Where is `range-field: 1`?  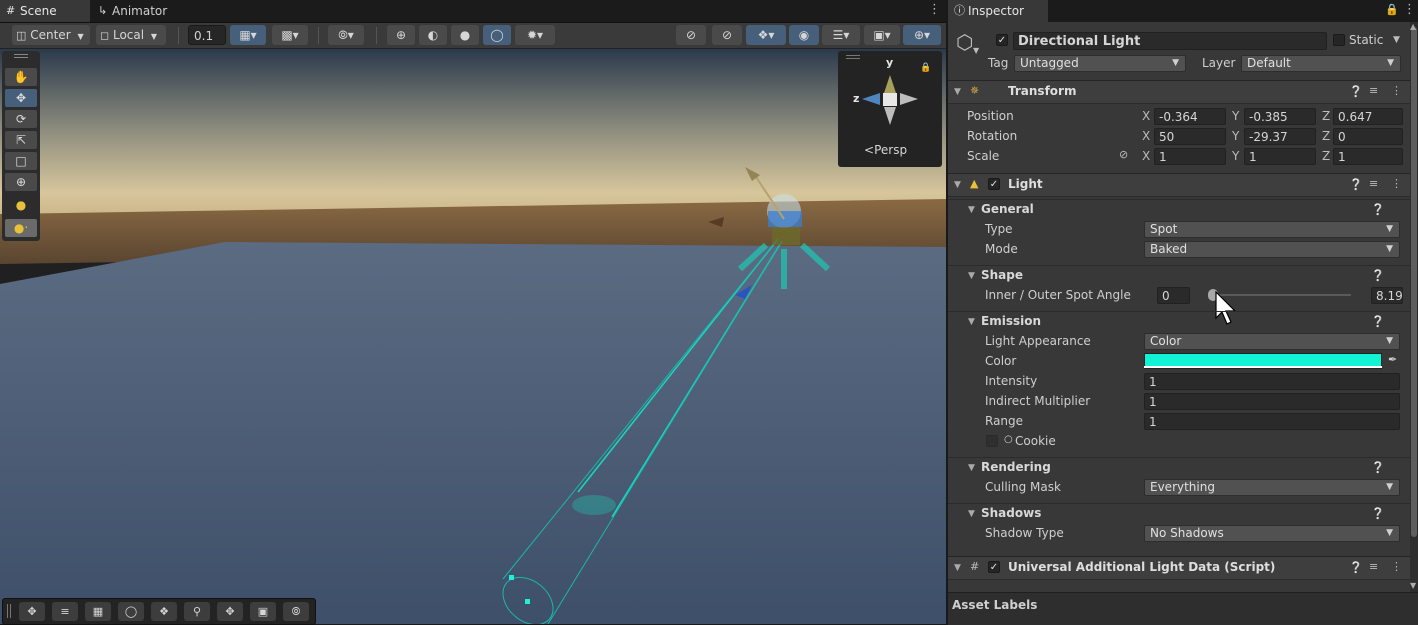 range-field: 1 is located at coordinates (1272, 421).